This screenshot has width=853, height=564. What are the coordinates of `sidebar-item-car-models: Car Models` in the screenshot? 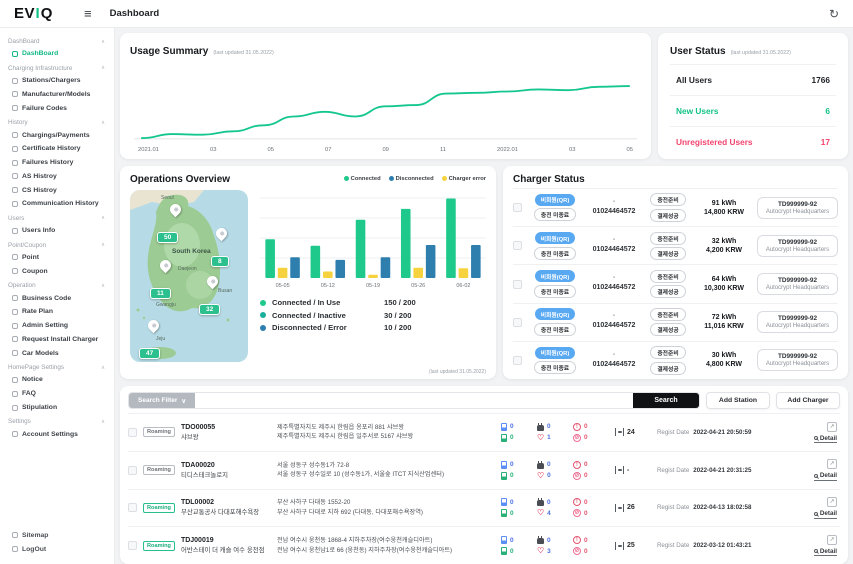 It's located at (57, 353).